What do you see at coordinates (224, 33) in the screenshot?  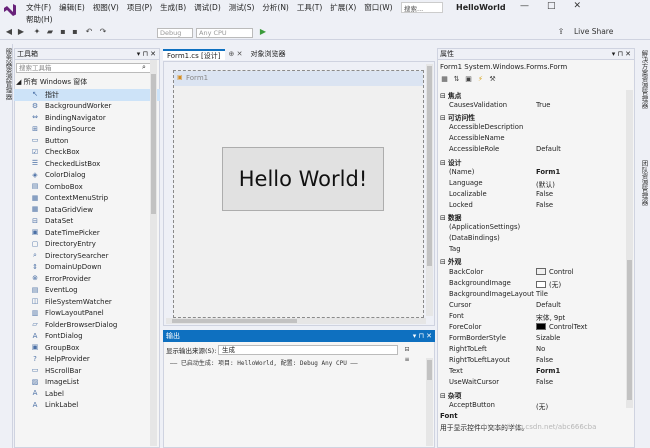 I see `platform-combo: Any CPU` at bounding box center [224, 33].